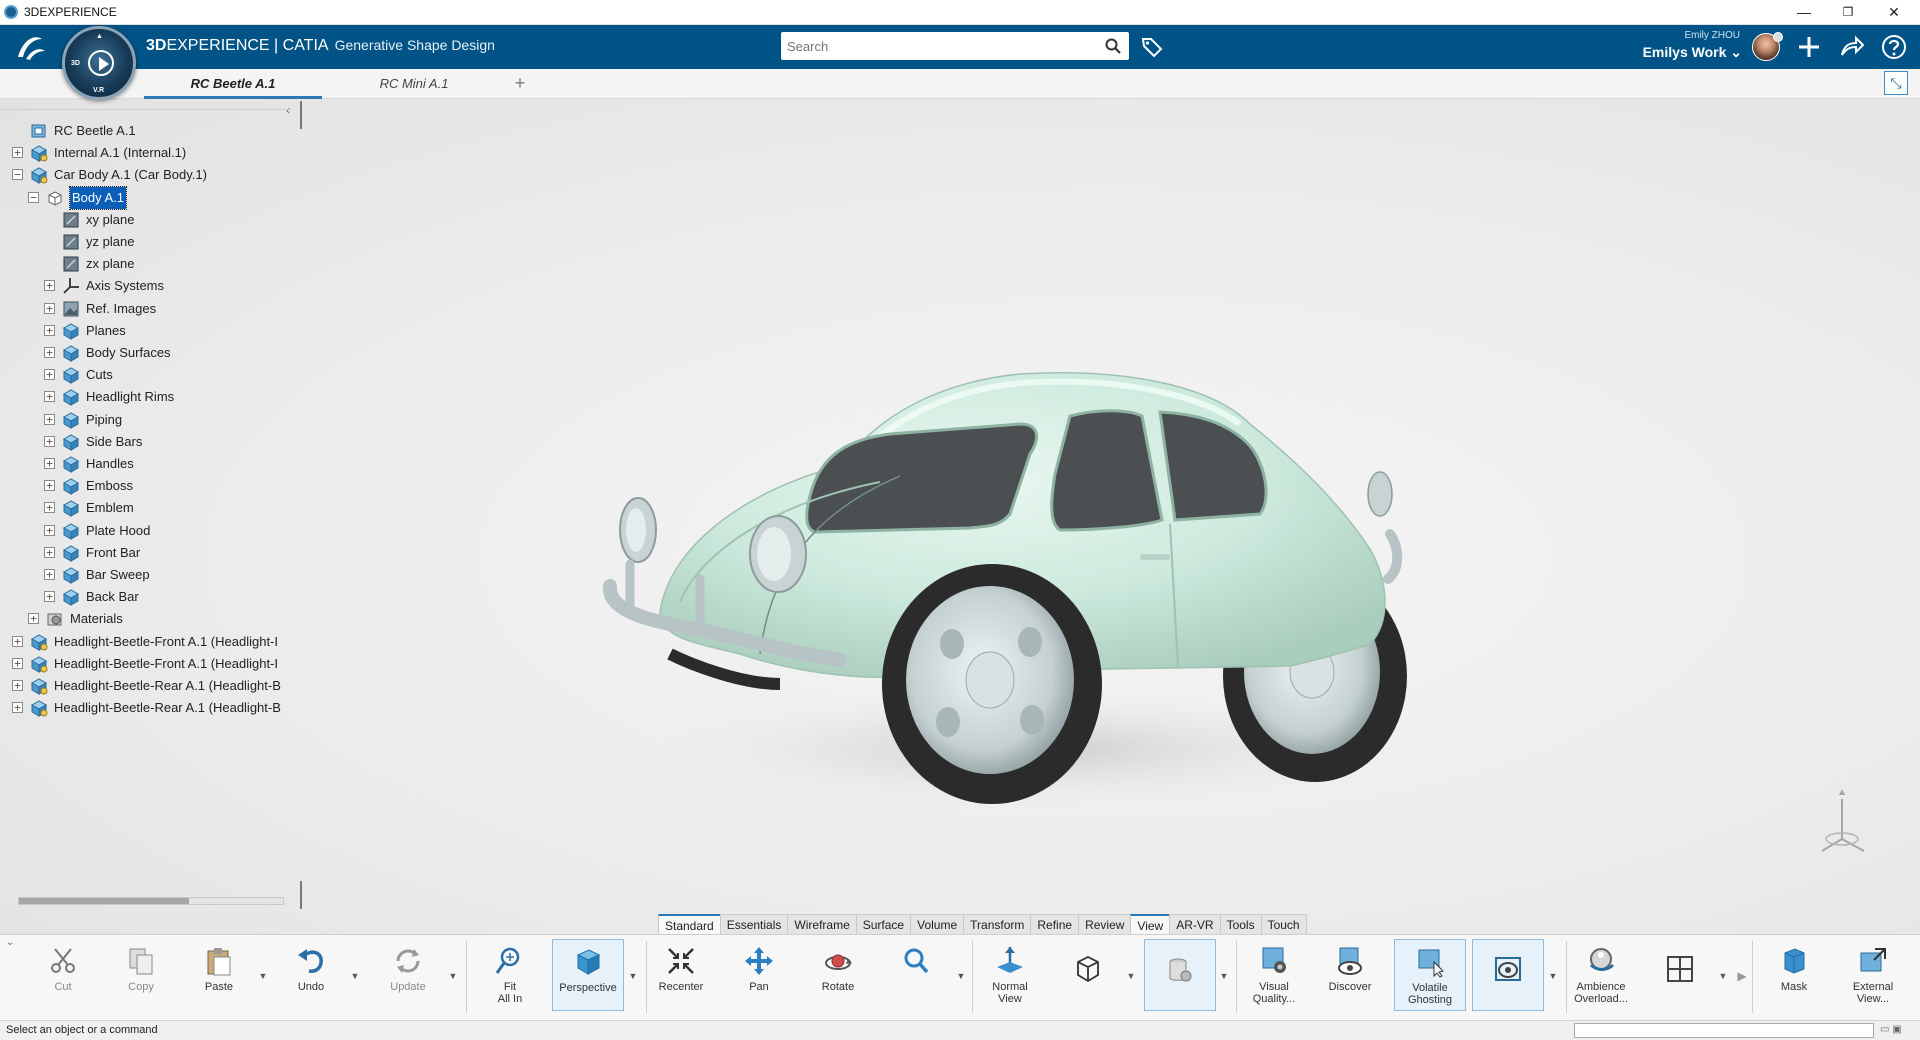 Image resolution: width=1920 pixels, height=1040 pixels. What do you see at coordinates (110, 220) in the screenshot?
I see `tree-node-label: xy plane` at bounding box center [110, 220].